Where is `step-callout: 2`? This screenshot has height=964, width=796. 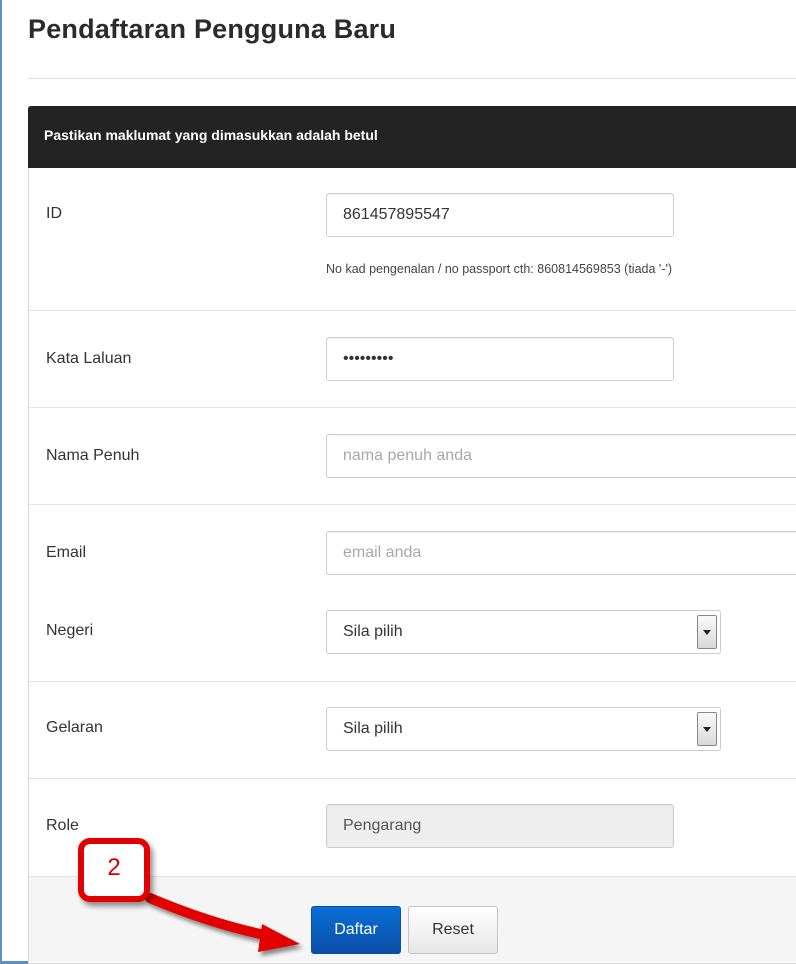
step-callout: 2 is located at coordinates (114, 870).